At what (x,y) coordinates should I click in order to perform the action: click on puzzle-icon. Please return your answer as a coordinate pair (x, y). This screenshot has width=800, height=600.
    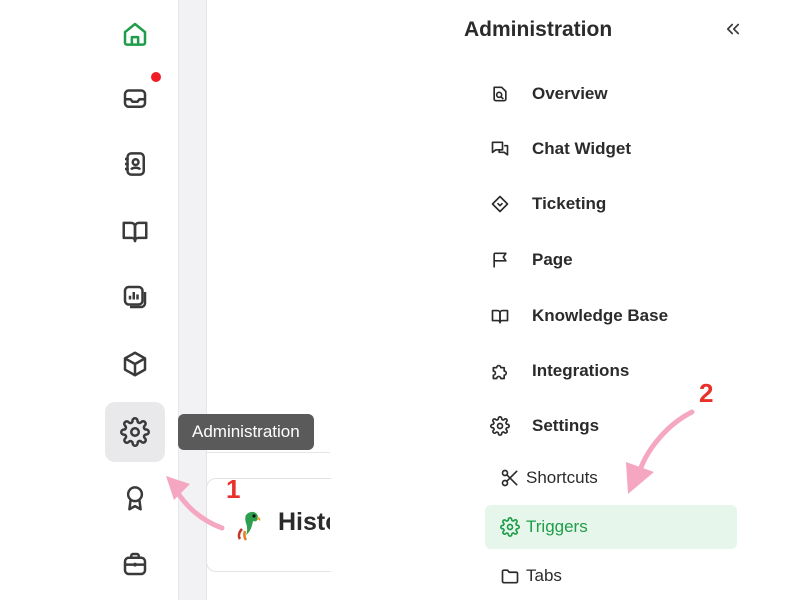
    Looking at the image, I should click on (500, 372).